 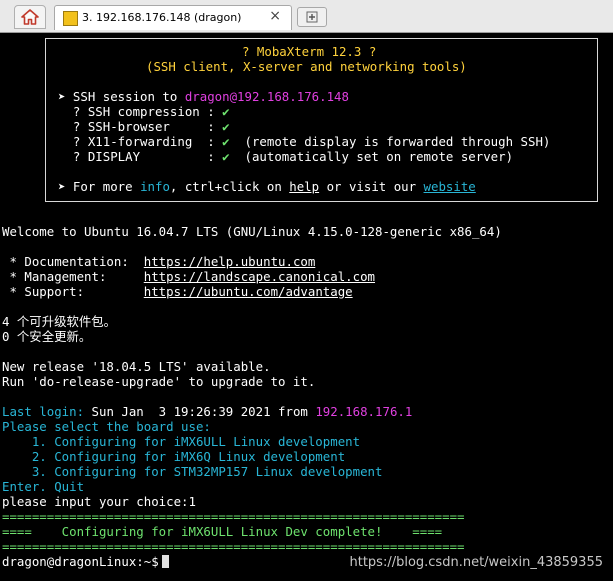 What do you see at coordinates (476, 562) in the screenshot?
I see `watermark: https://blog.csdn.net/weixin_43859355` at bounding box center [476, 562].